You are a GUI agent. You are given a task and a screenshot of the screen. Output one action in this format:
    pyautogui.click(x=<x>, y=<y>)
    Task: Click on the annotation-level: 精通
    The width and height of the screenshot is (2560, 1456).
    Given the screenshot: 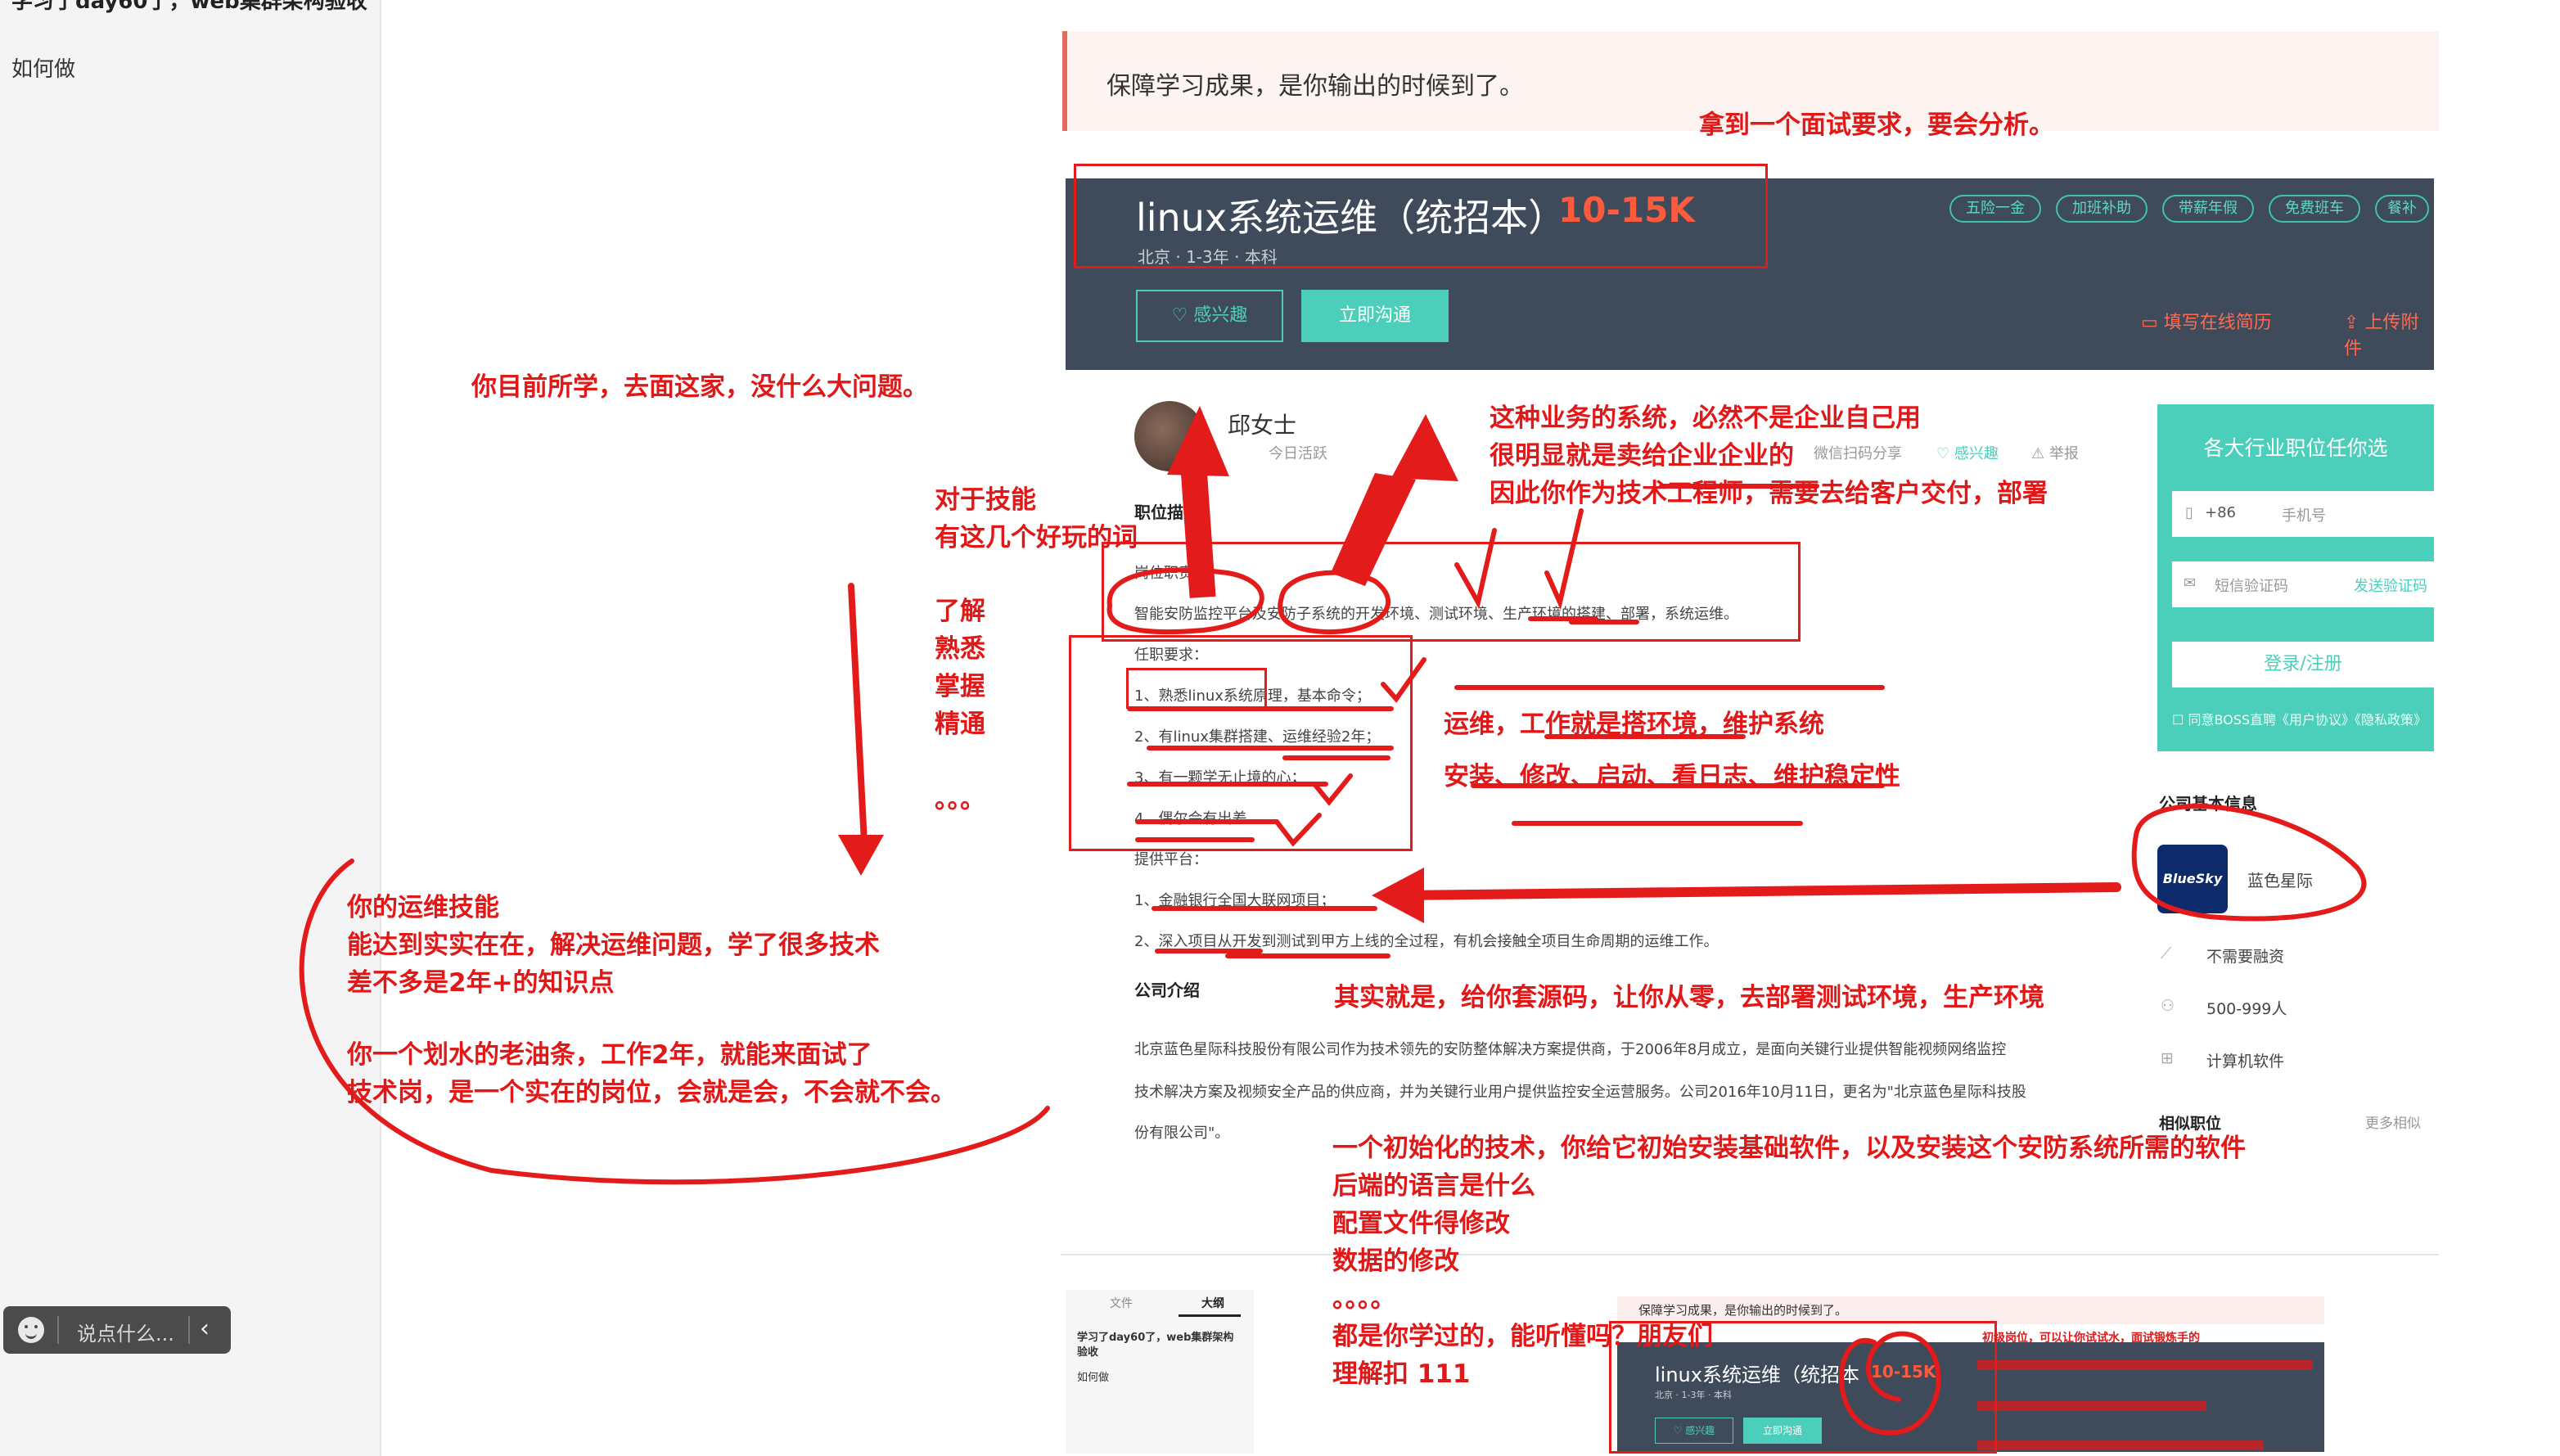 What is the action you would take?
    pyautogui.click(x=960, y=724)
    